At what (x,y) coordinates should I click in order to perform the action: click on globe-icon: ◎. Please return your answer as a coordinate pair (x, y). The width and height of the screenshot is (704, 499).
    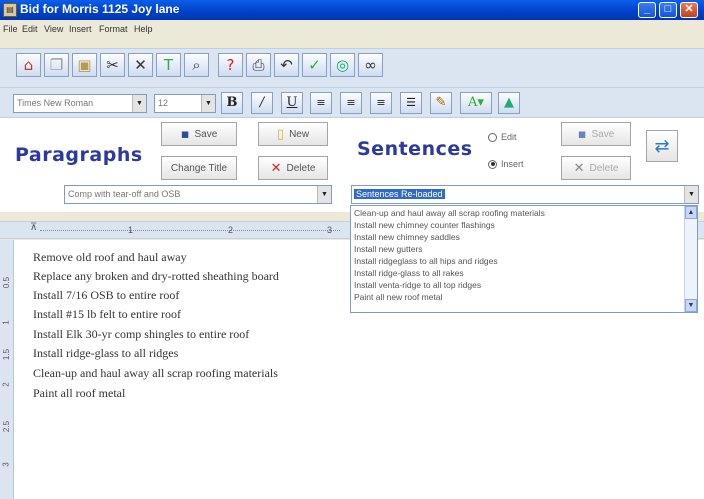
    Looking at the image, I should click on (342, 65).